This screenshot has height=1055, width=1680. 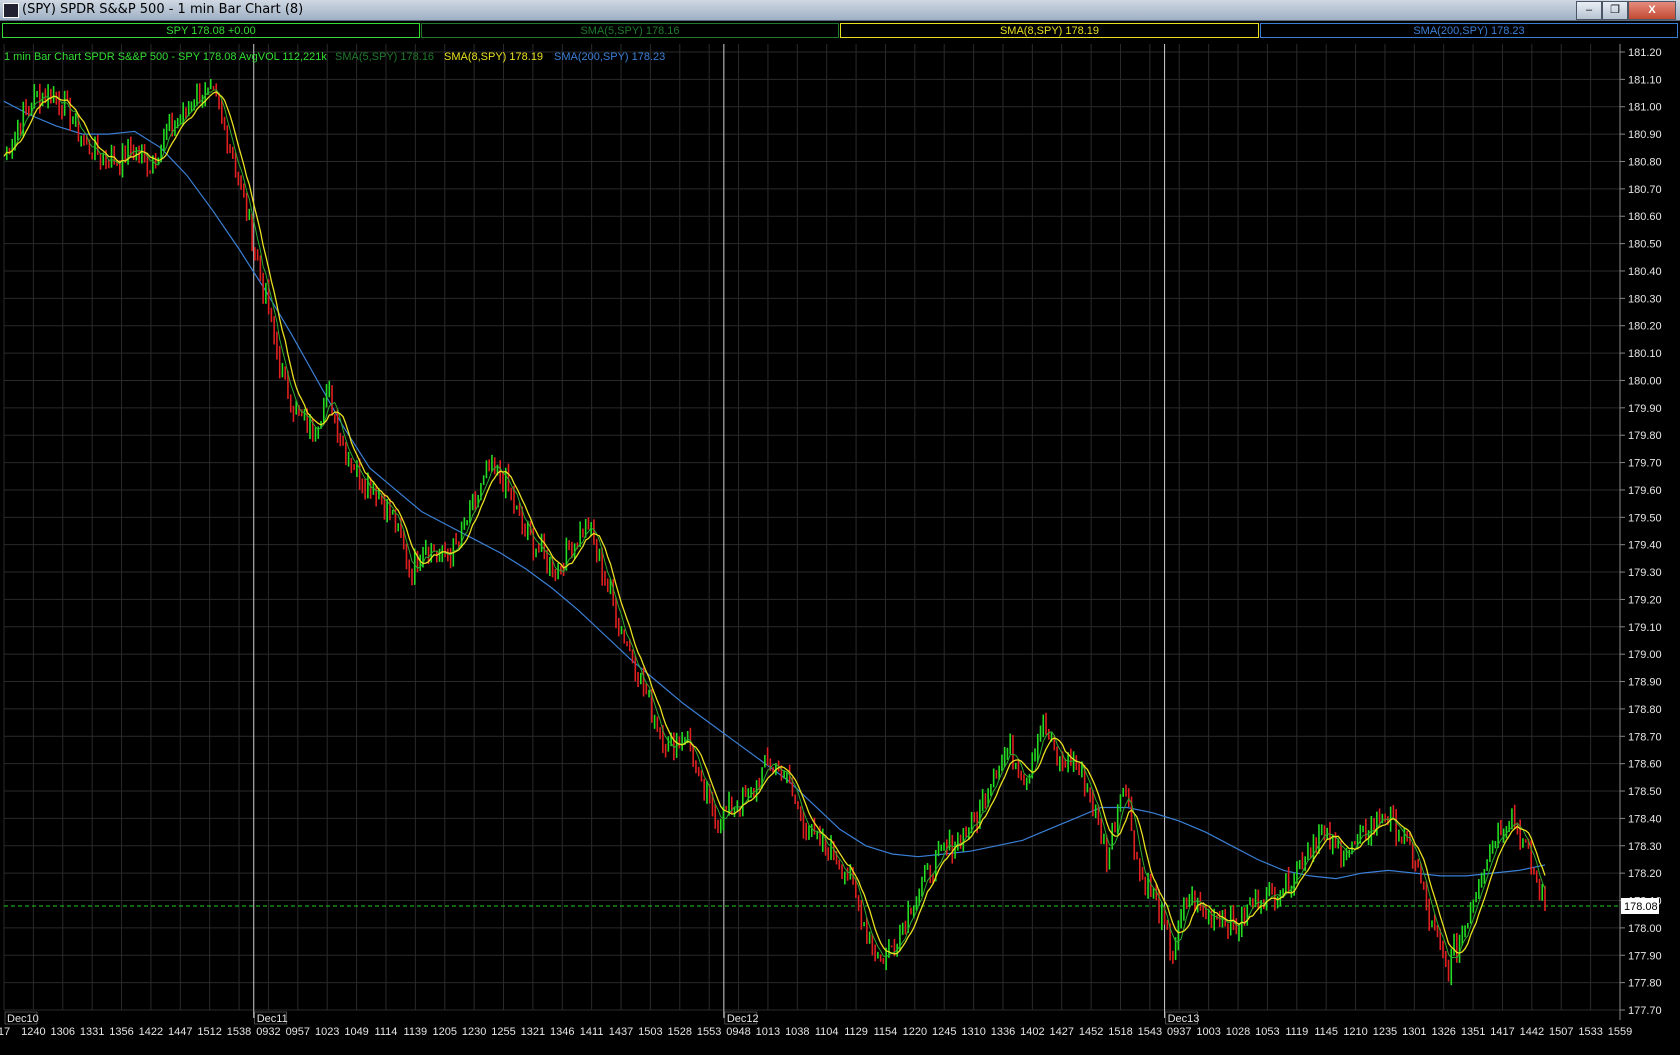 I want to click on x-tick-label: 1310, so click(x=973, y=1032).